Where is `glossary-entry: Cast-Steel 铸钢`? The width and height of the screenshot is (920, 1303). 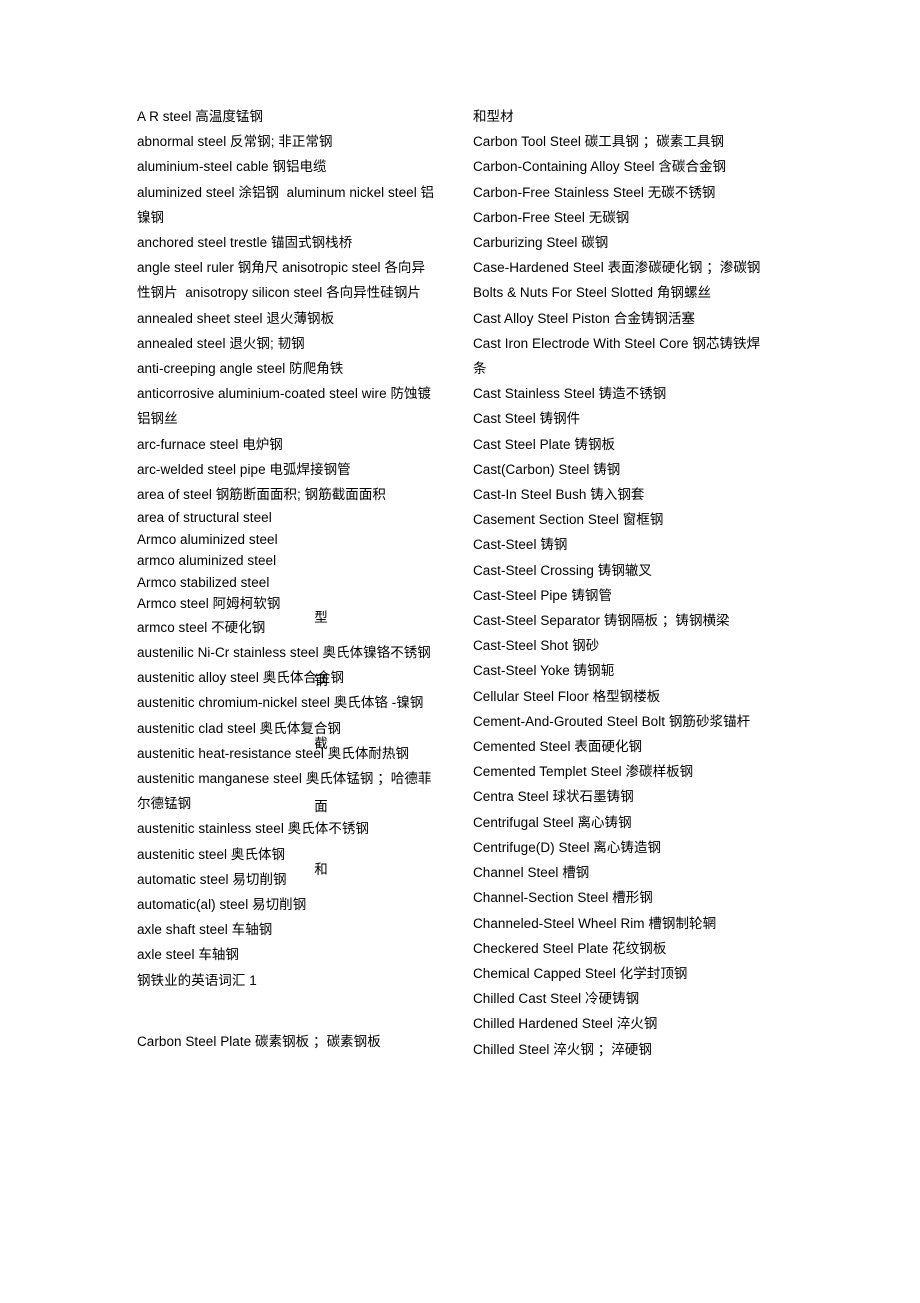
glossary-entry: Cast-Steel 铸钢 is located at coordinates (520, 545).